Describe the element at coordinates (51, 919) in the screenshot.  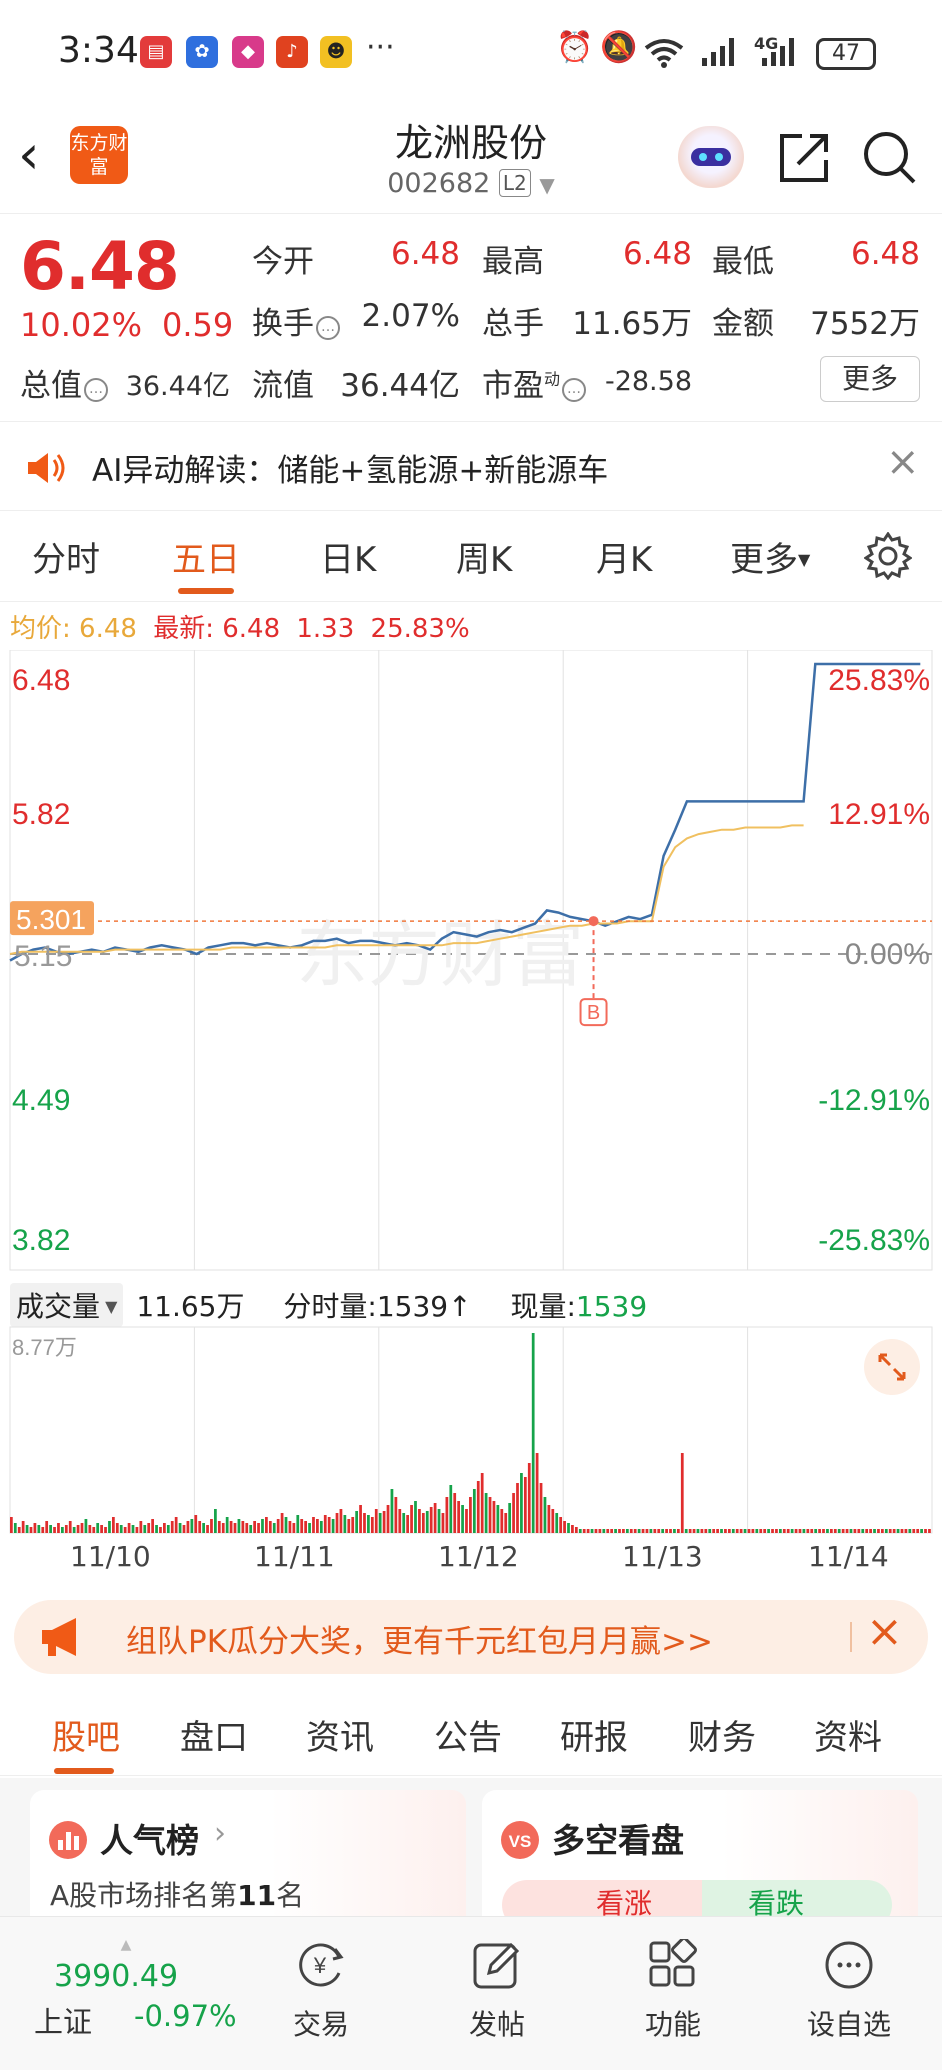
I see `crosshair-label: 5.301` at that location.